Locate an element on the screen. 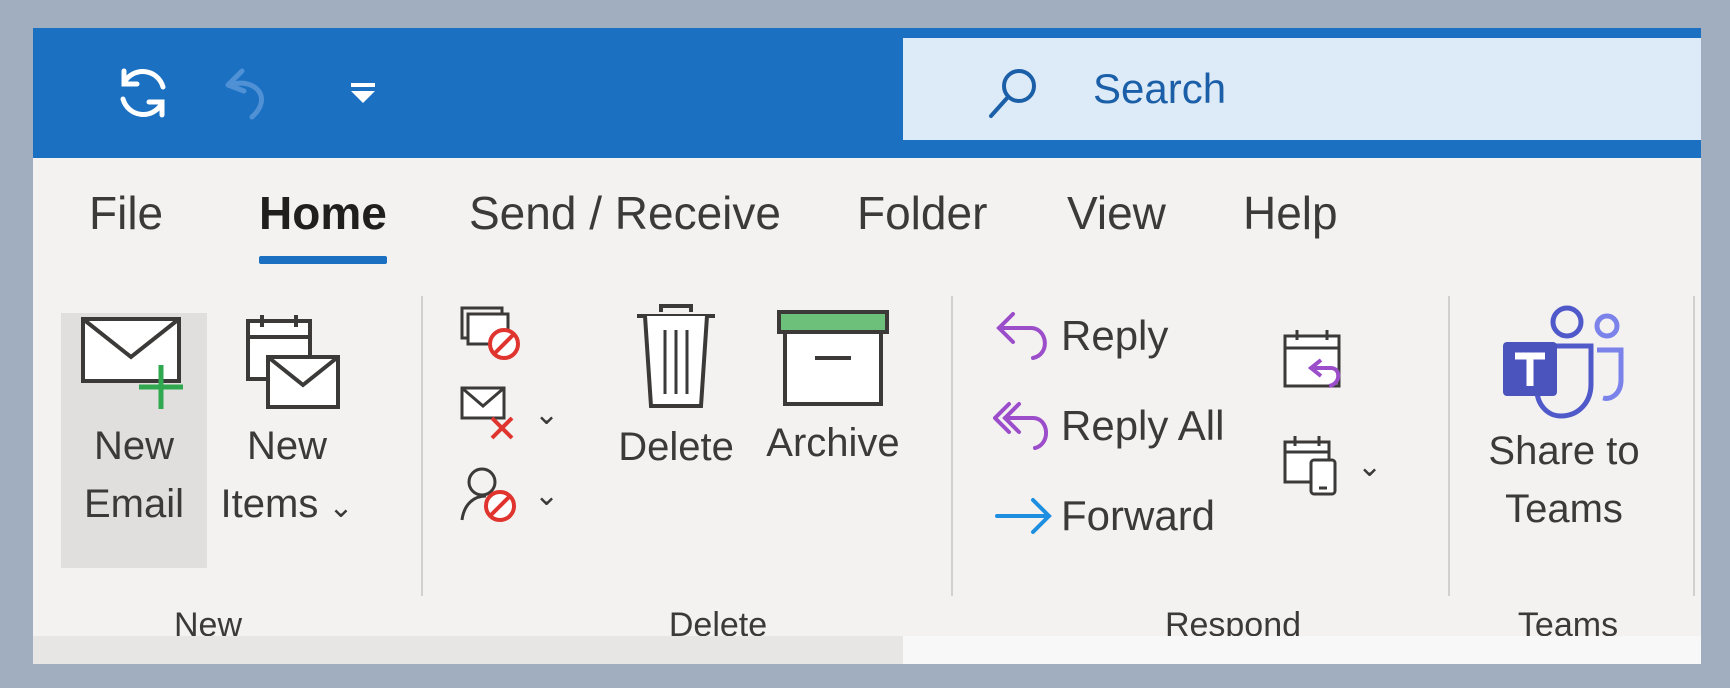  content-pane-edge is located at coordinates (1302, 650).